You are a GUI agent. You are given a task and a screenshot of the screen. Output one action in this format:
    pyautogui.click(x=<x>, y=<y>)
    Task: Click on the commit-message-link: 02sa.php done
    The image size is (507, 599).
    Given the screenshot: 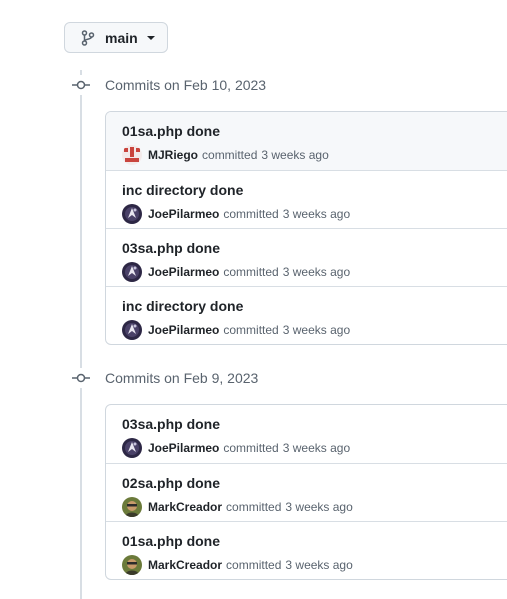 What is the action you would take?
    pyautogui.click(x=171, y=483)
    